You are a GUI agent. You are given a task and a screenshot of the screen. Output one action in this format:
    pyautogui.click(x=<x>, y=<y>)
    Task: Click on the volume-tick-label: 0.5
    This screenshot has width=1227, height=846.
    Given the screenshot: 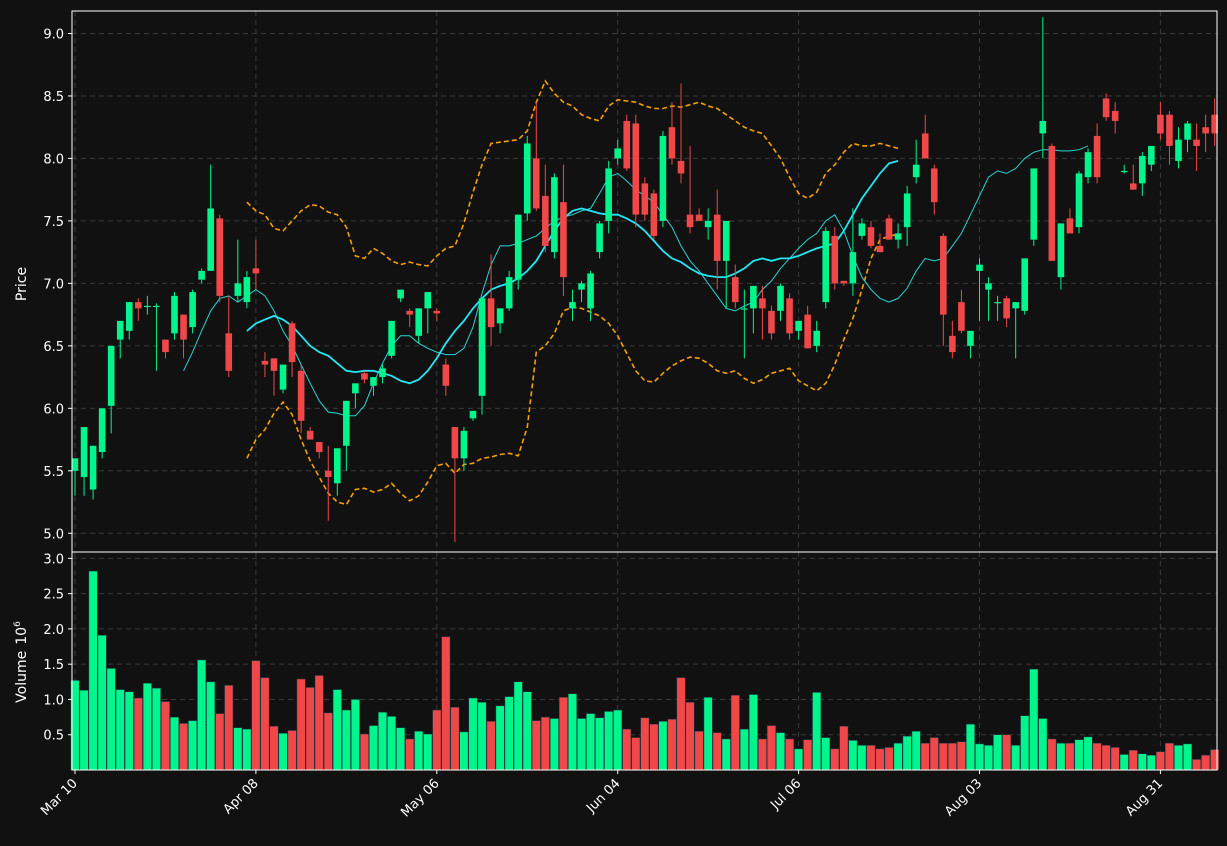 What is the action you would take?
    pyautogui.click(x=53, y=736)
    